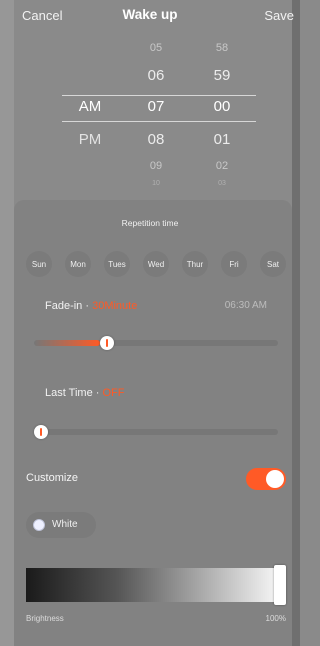  What do you see at coordinates (222, 48) in the screenshot?
I see `minute-option: 58` at bounding box center [222, 48].